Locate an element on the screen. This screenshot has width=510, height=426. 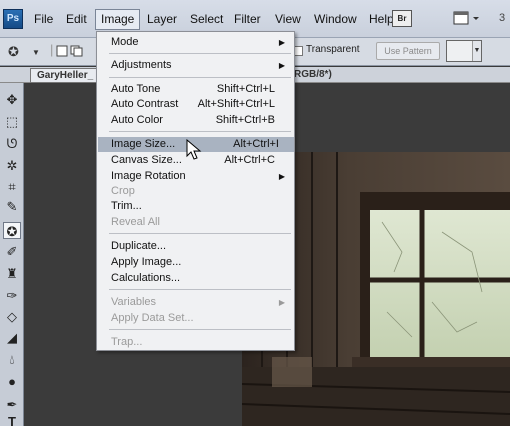
menu-item-shortcut: Alt+Ctrl+I is located at coordinates (256, 144).